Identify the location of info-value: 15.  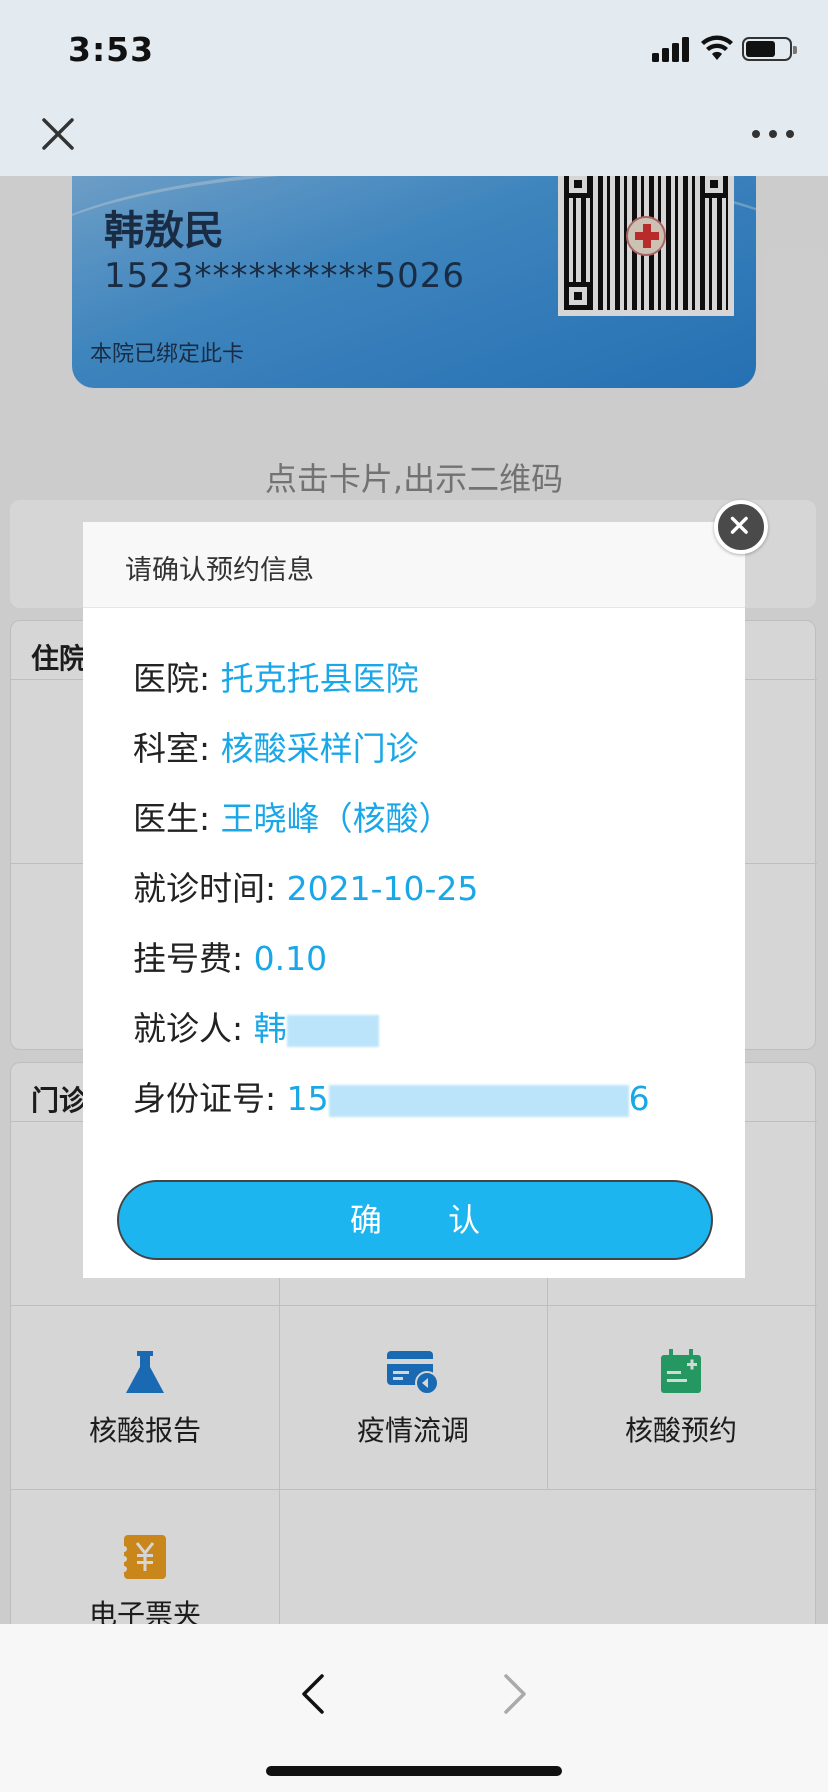
(307, 1098).